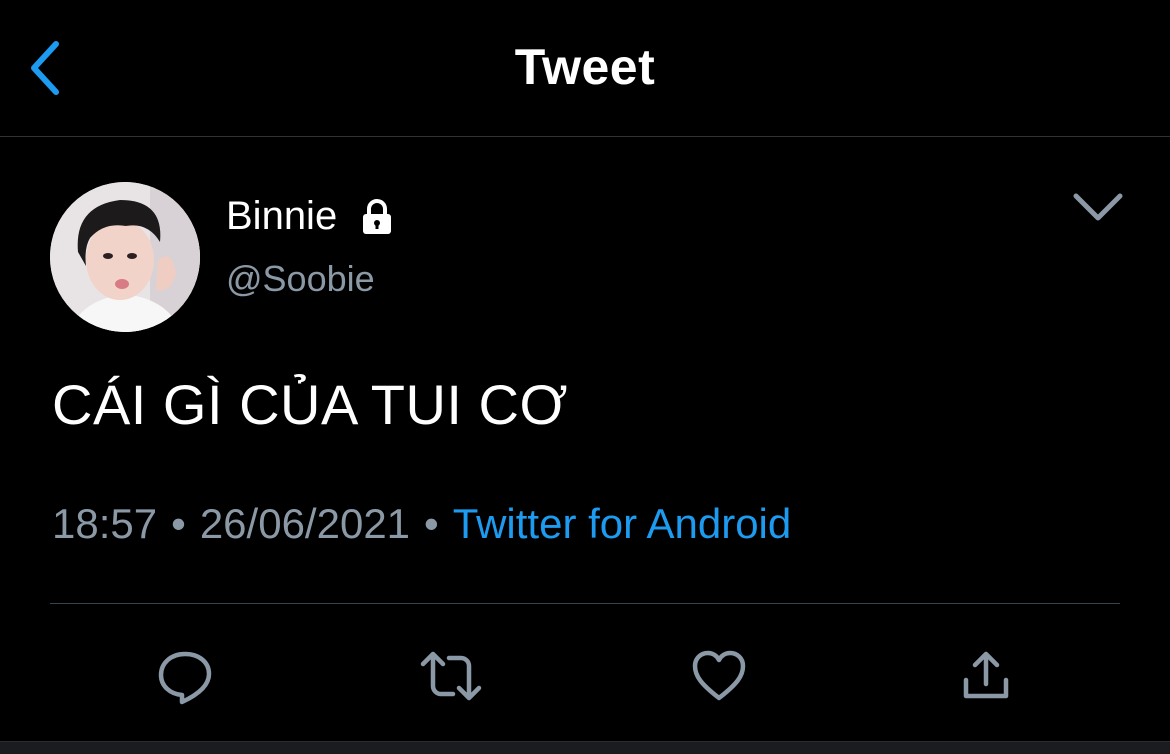  I want to click on retweet-icon, so click(451, 676).